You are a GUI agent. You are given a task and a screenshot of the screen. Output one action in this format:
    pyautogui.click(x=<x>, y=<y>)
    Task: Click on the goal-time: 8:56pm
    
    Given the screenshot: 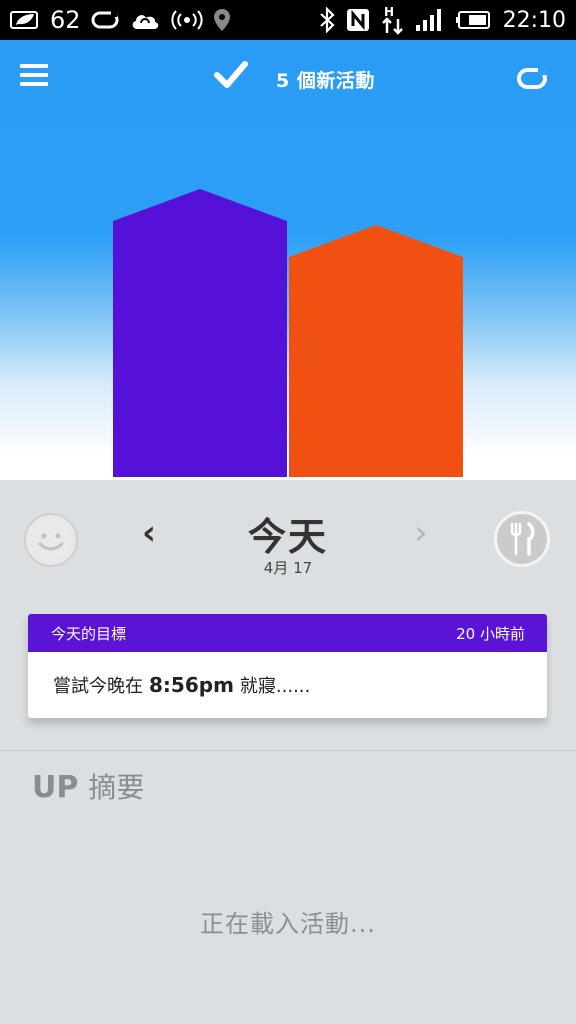 What is the action you would take?
    pyautogui.click(x=191, y=685)
    